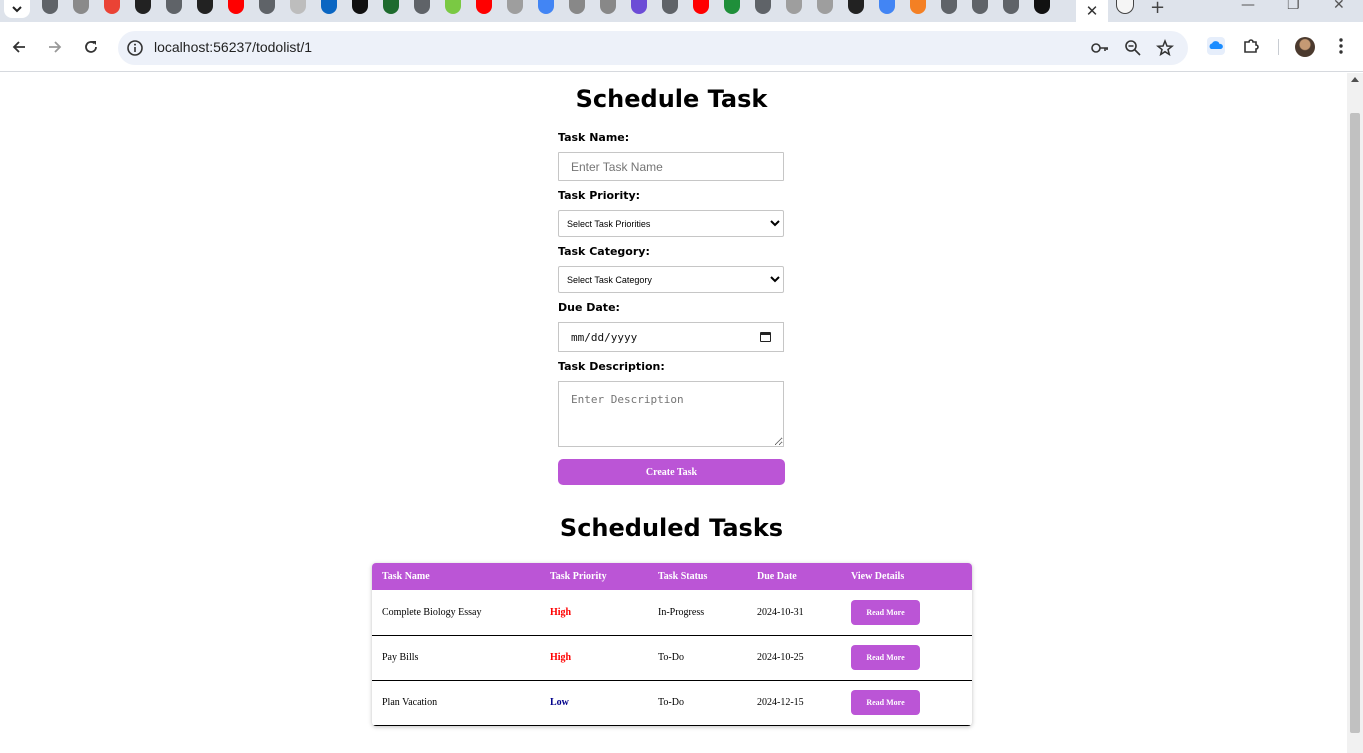 Image resolution: width=1363 pixels, height=753 pixels. What do you see at coordinates (918, 7) in the screenshot?
I see `stack-icon` at bounding box center [918, 7].